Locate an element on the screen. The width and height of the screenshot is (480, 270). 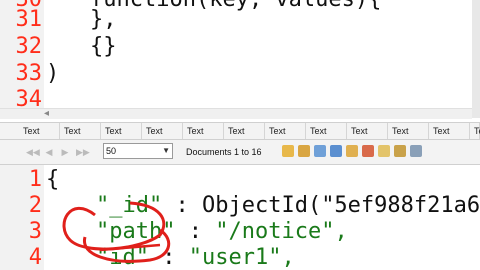
delete-icon is located at coordinates (368, 151).